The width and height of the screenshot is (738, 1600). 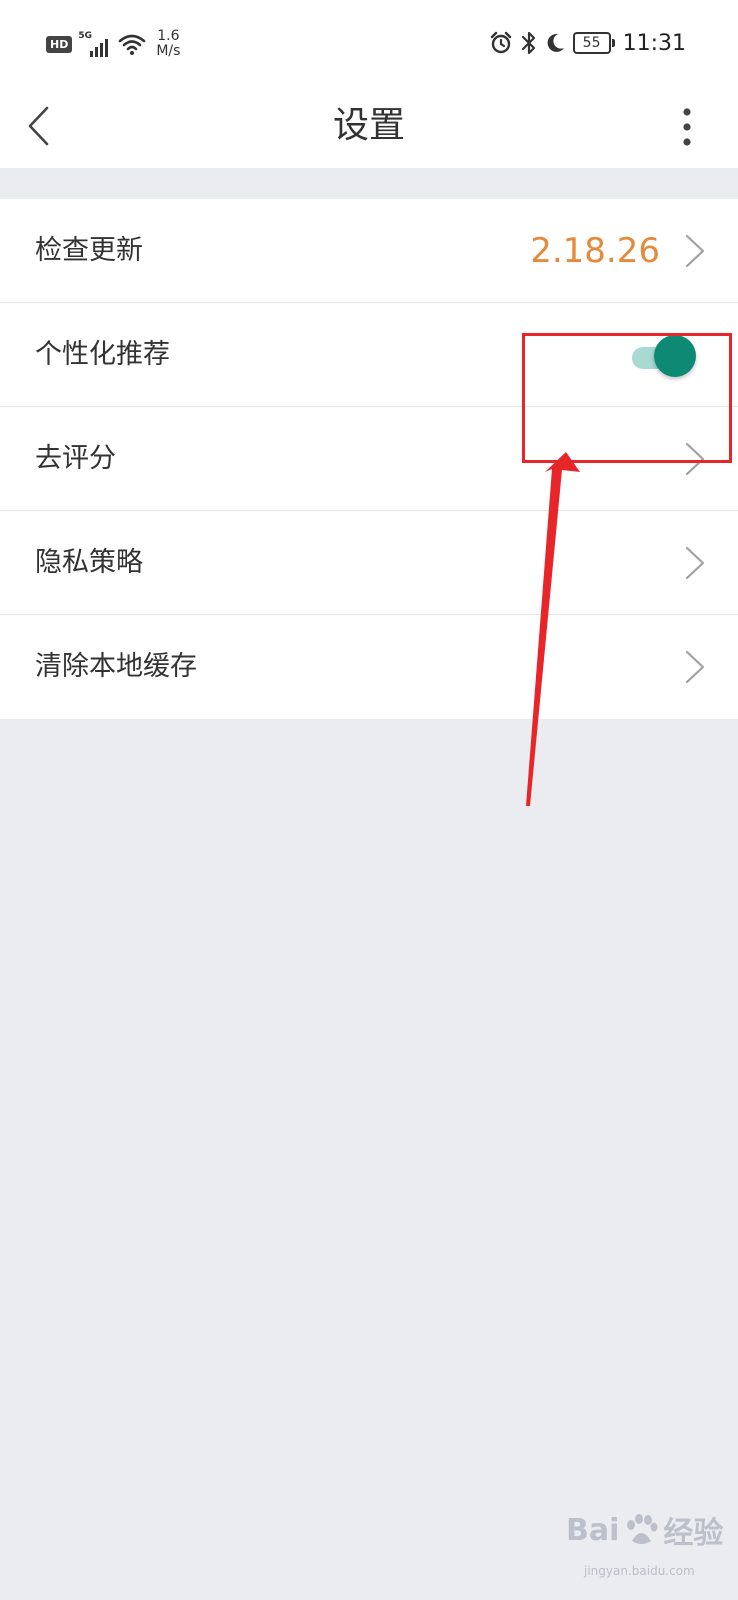 I want to click on hd-voice-badge: HD, so click(x=59, y=44).